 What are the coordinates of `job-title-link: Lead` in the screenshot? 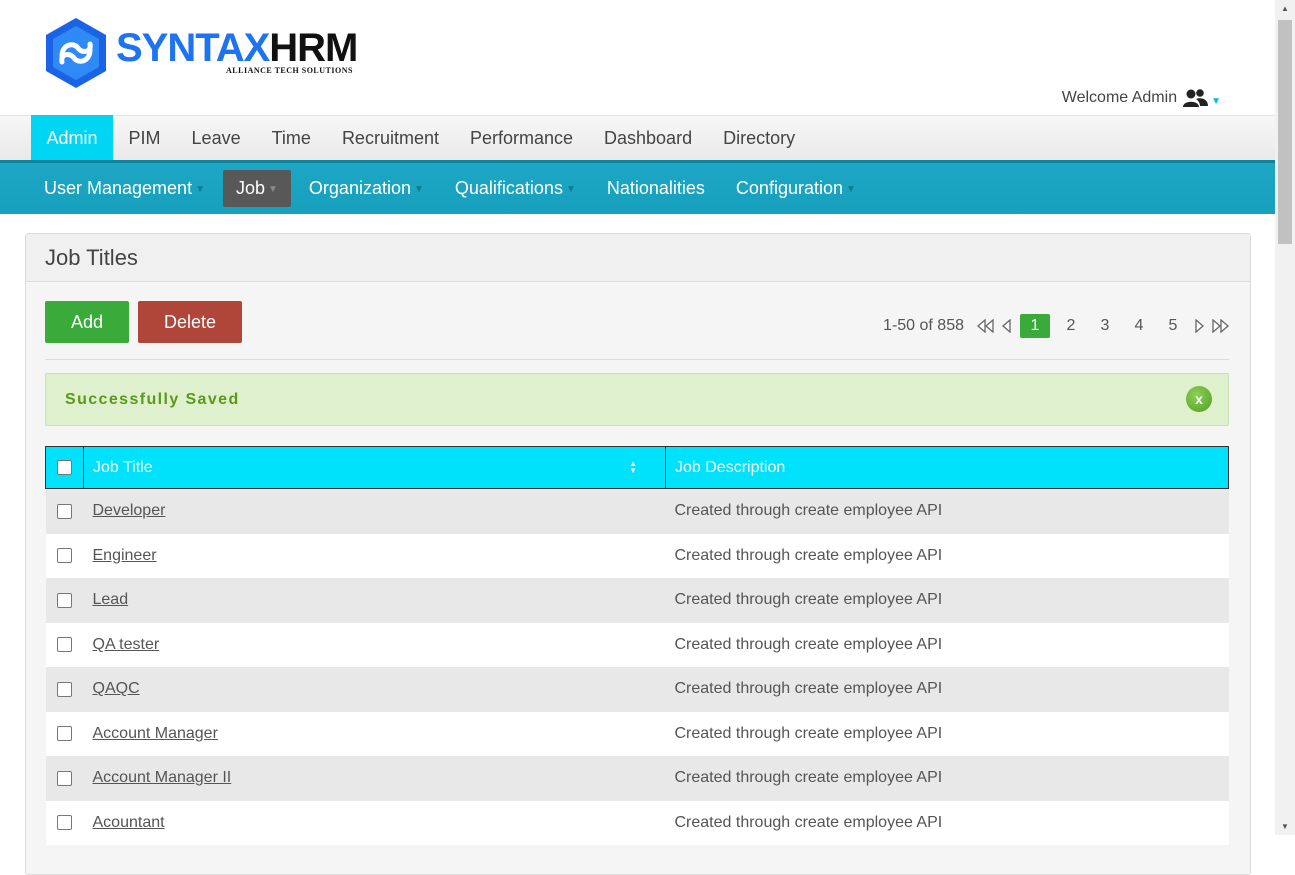 It's located at (111, 599).